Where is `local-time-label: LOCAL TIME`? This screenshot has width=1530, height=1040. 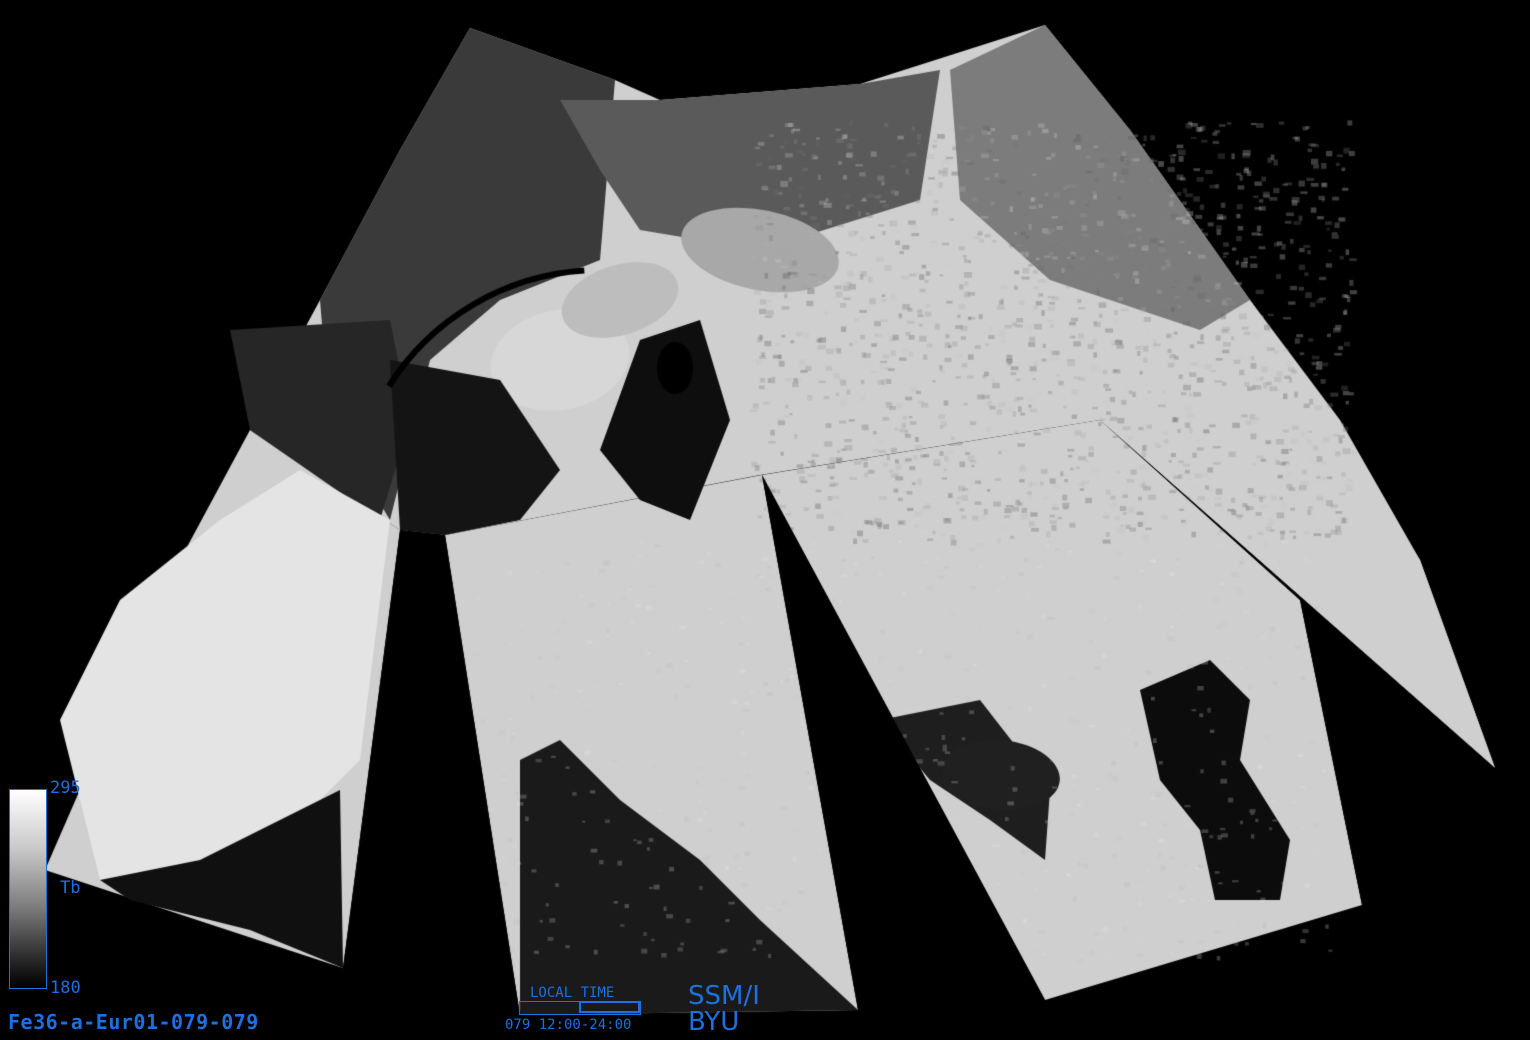
local-time-label: LOCAL TIME is located at coordinates (572, 993).